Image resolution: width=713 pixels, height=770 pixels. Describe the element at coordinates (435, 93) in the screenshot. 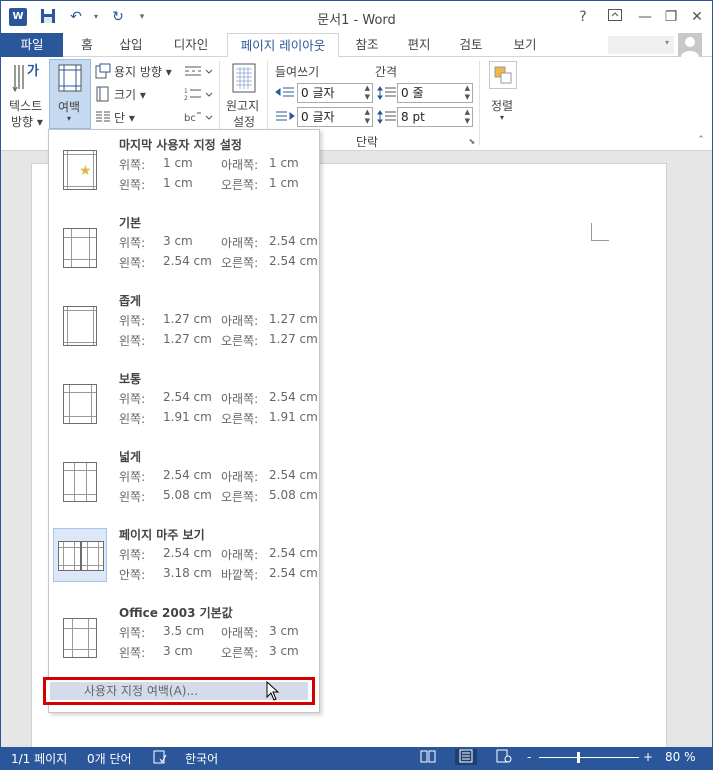

I see `spacing-before-input: 0 줄 ▲ ▼` at that location.